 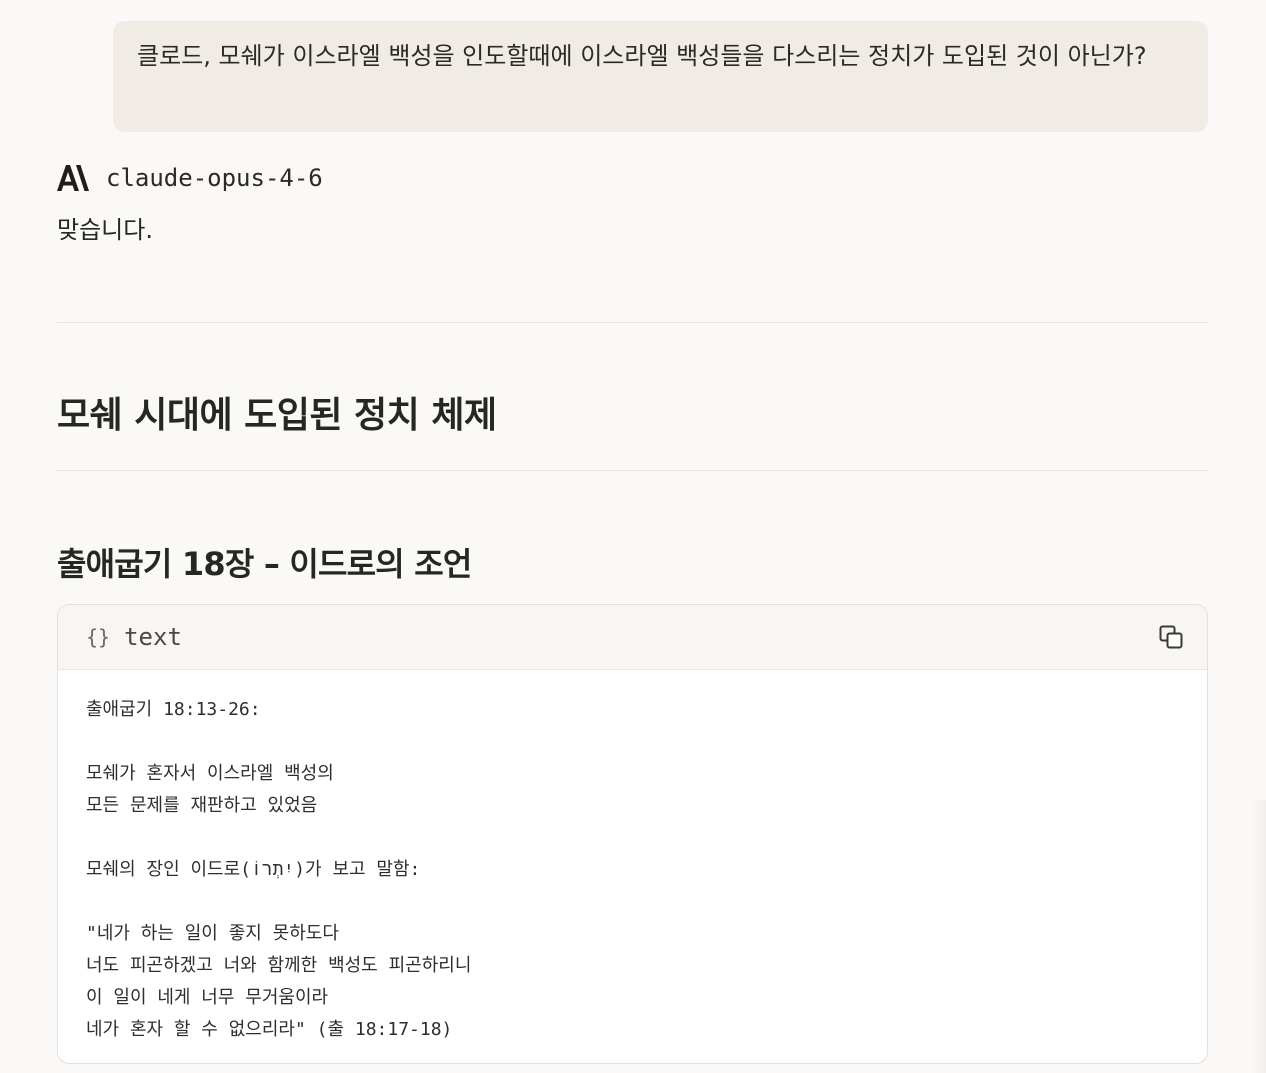 What do you see at coordinates (253, 869) in the screenshot?
I see `code-line: 모쉐의 장인 이드로(יִתְרוֹ)가 보고 말함:` at bounding box center [253, 869].